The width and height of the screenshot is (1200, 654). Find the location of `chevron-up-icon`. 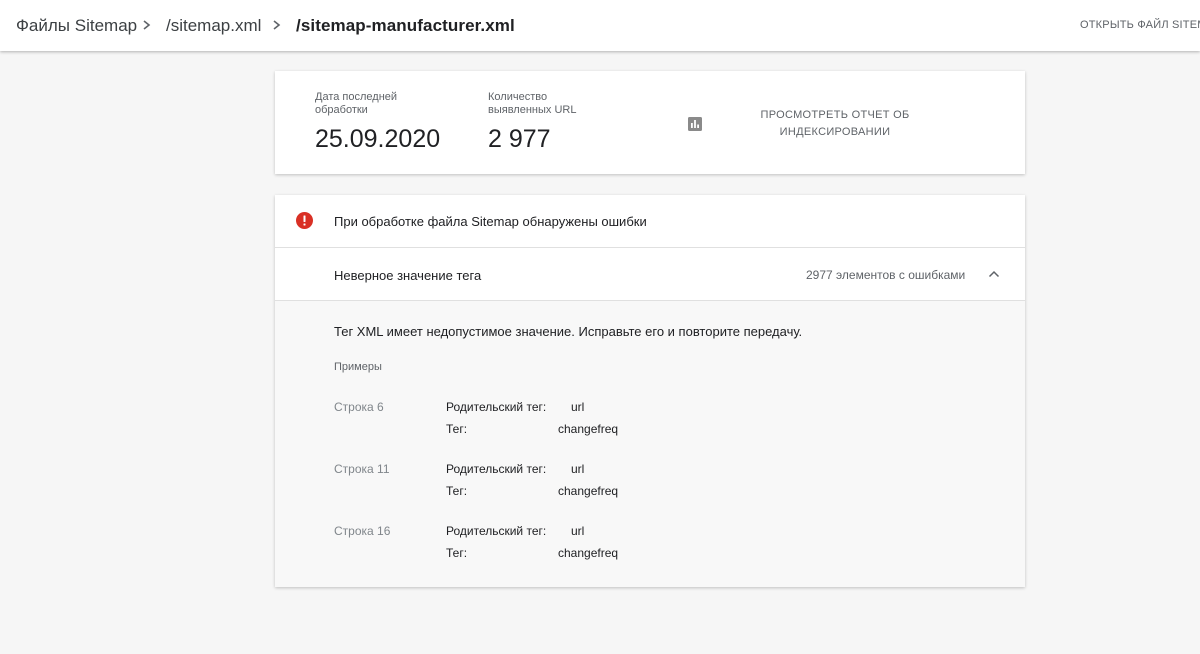

chevron-up-icon is located at coordinates (994, 274).